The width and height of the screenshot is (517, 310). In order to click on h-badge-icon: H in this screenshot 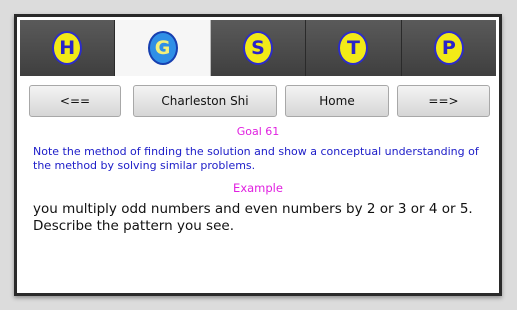, I will do `click(67, 48)`.